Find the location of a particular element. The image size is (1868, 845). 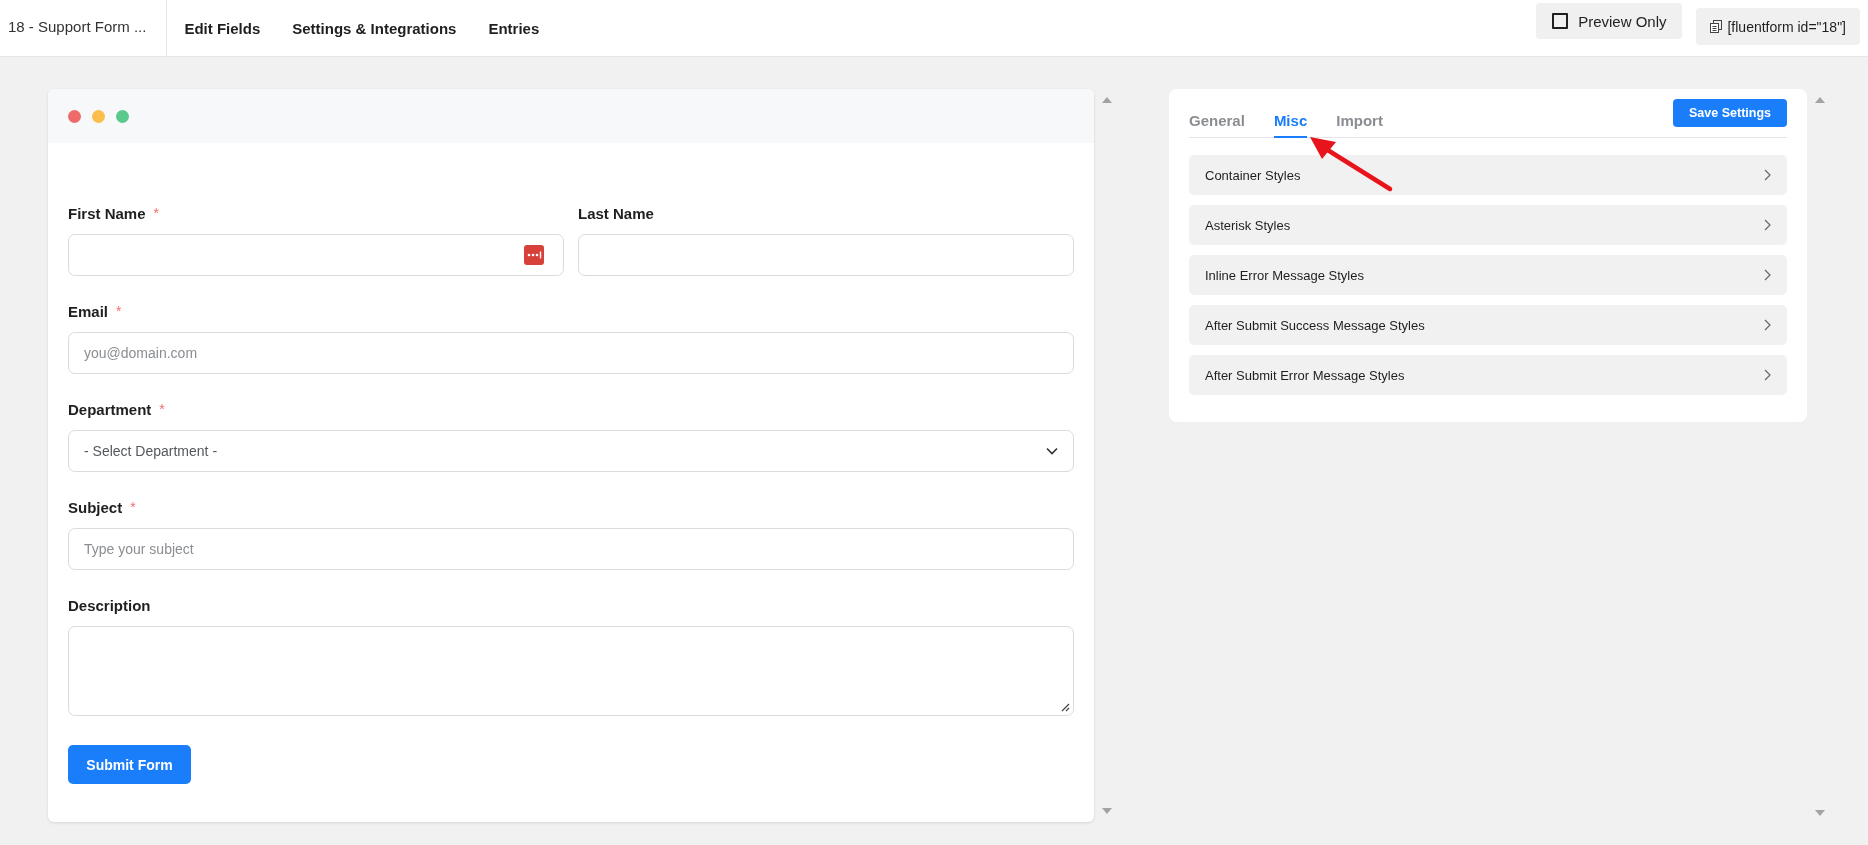

field-label: Last Name is located at coordinates (616, 213).